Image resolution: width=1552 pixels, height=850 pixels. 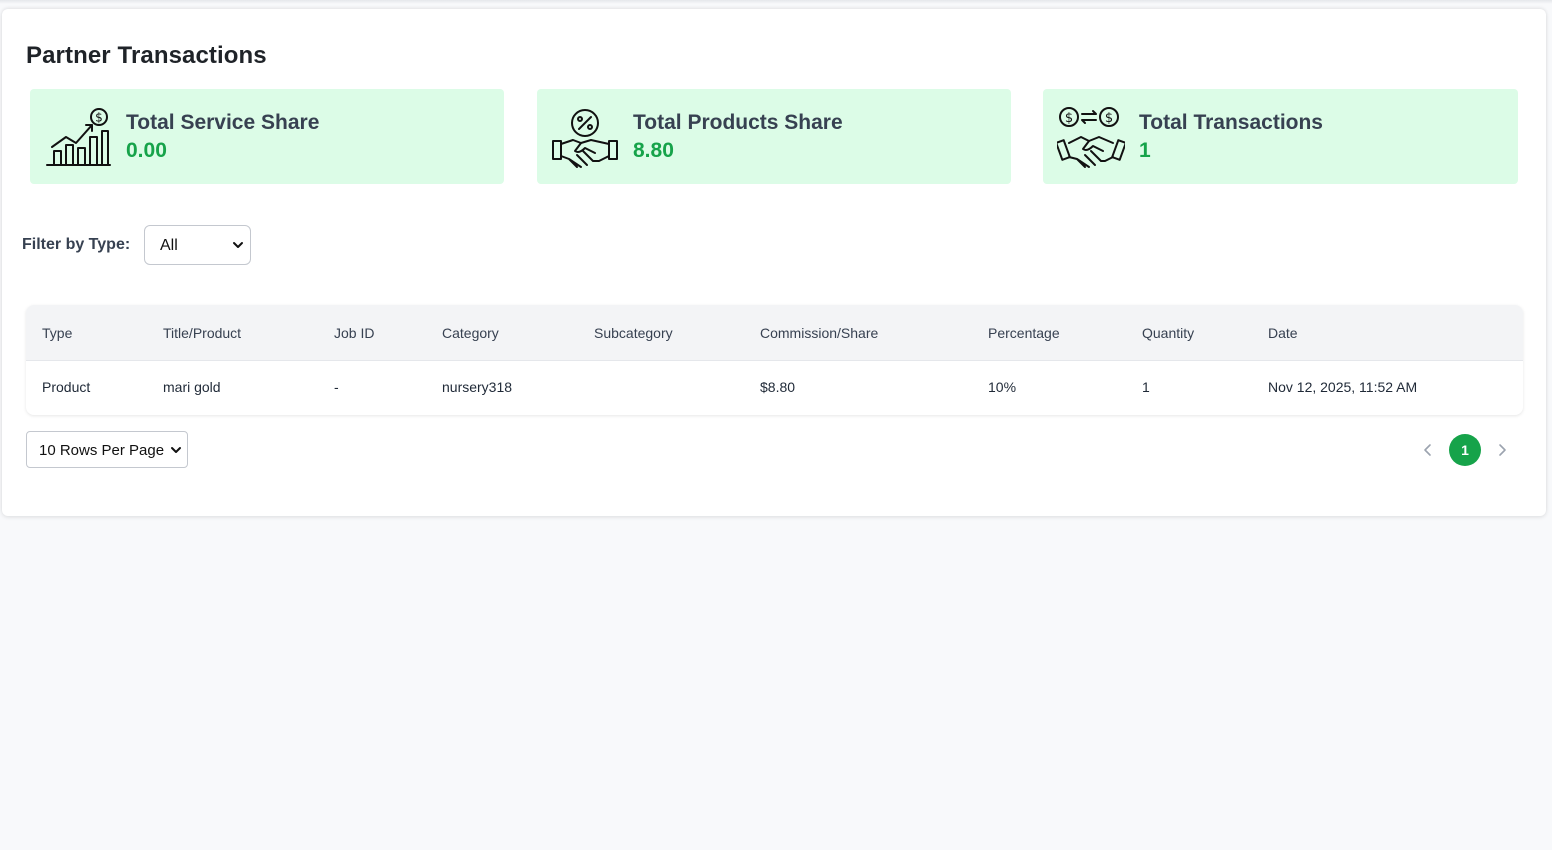 What do you see at coordinates (146, 55) in the screenshot?
I see `page-title: Partner Transactions` at bounding box center [146, 55].